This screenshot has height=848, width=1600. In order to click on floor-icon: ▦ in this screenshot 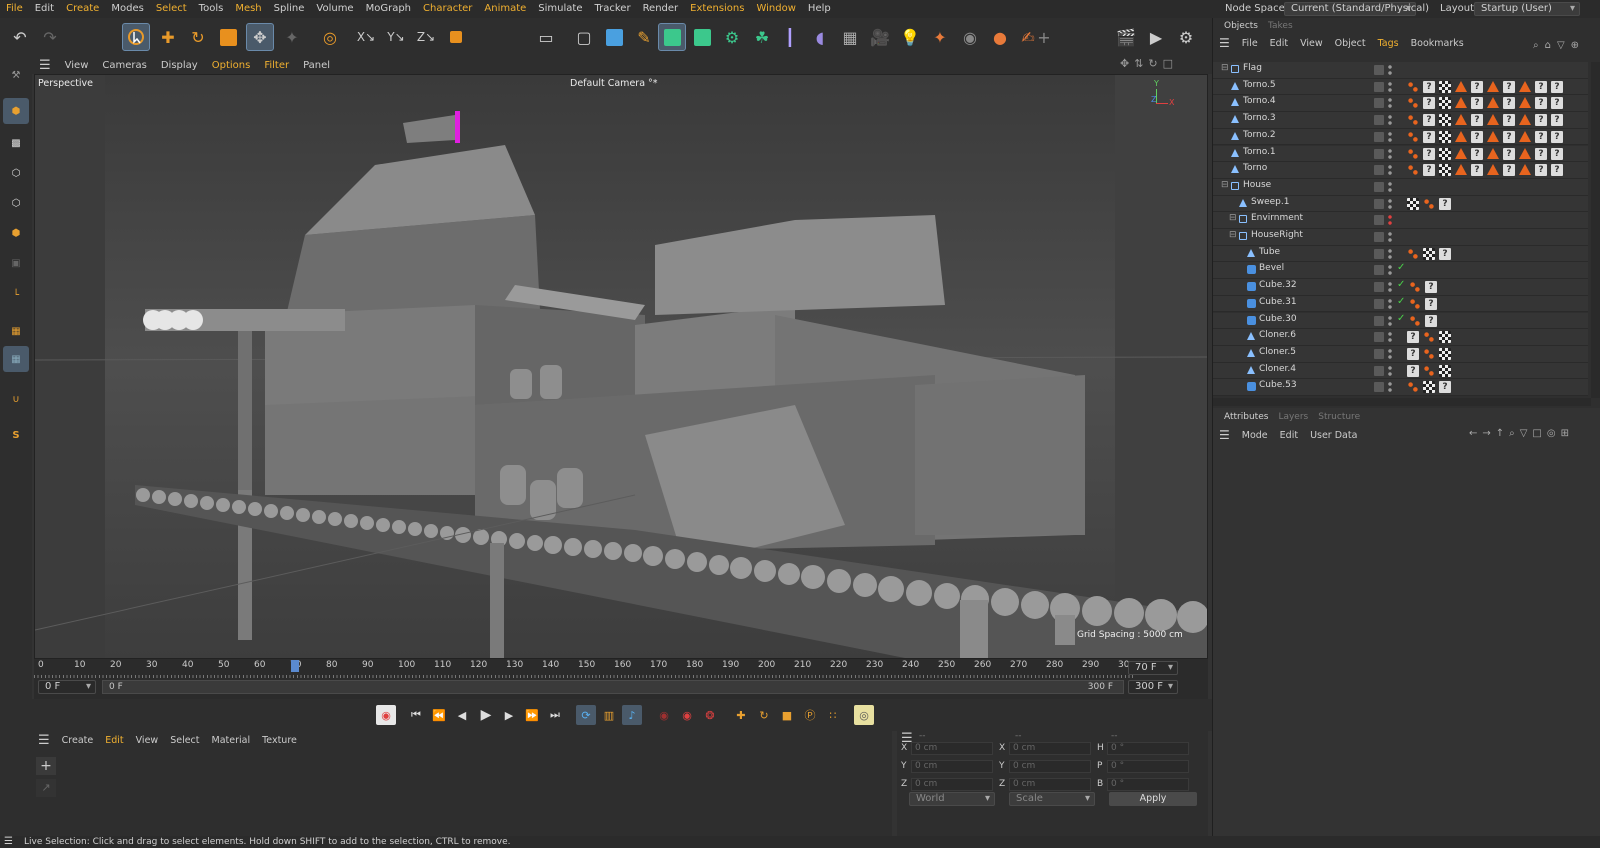, I will do `click(850, 37)`.